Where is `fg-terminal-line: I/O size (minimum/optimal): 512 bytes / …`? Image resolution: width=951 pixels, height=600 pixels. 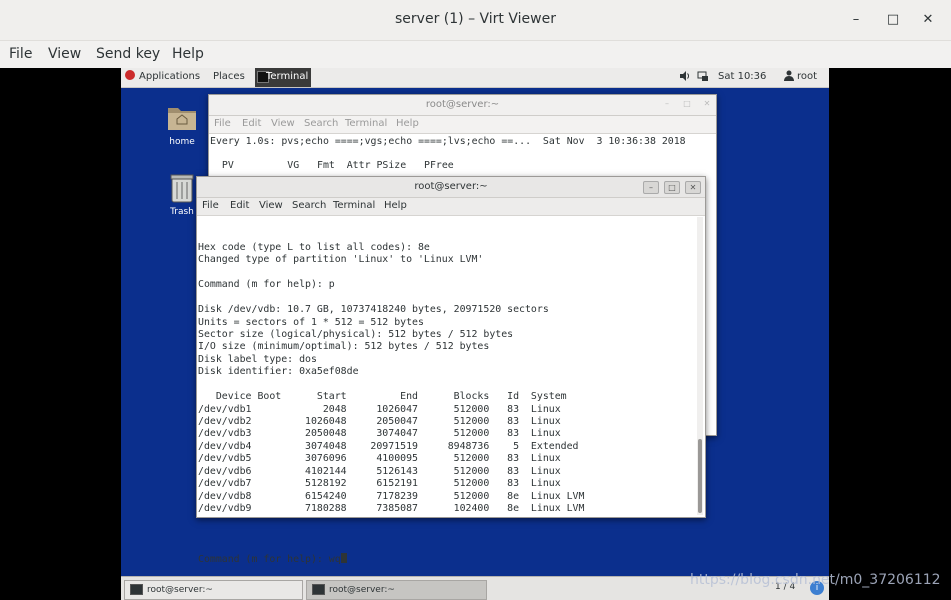
fg-terminal-line: I/O size (minimum/optimal): 512 bytes / … is located at coordinates (344, 347).